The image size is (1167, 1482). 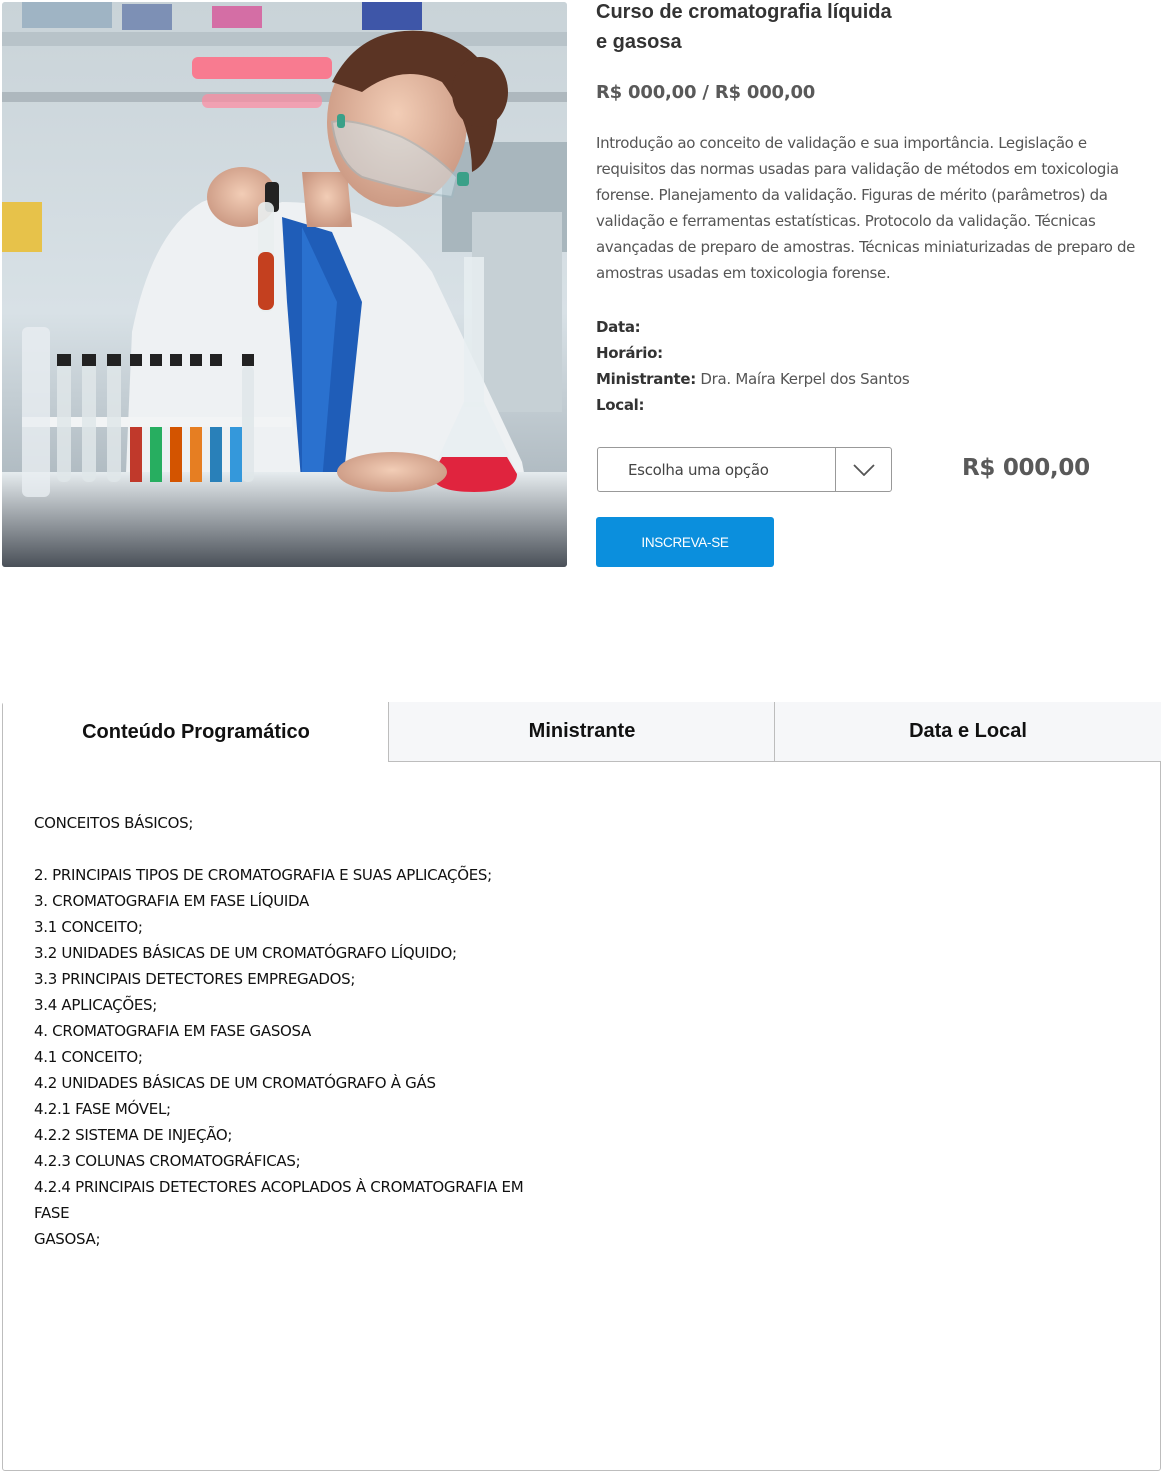 What do you see at coordinates (96, 1005) in the screenshot?
I see `content-line: 3.4 APLICAÇÕES;` at bounding box center [96, 1005].